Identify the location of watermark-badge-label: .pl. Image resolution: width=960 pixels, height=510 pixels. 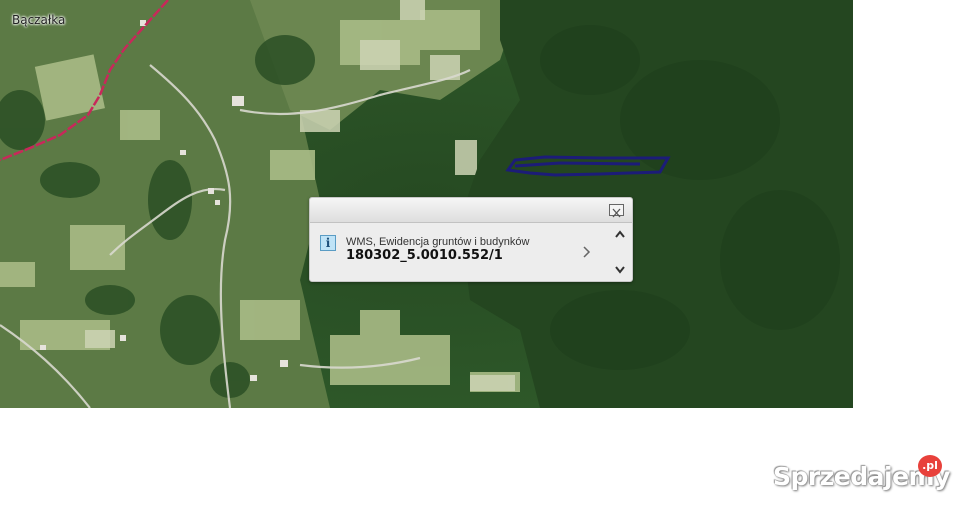
(930, 465).